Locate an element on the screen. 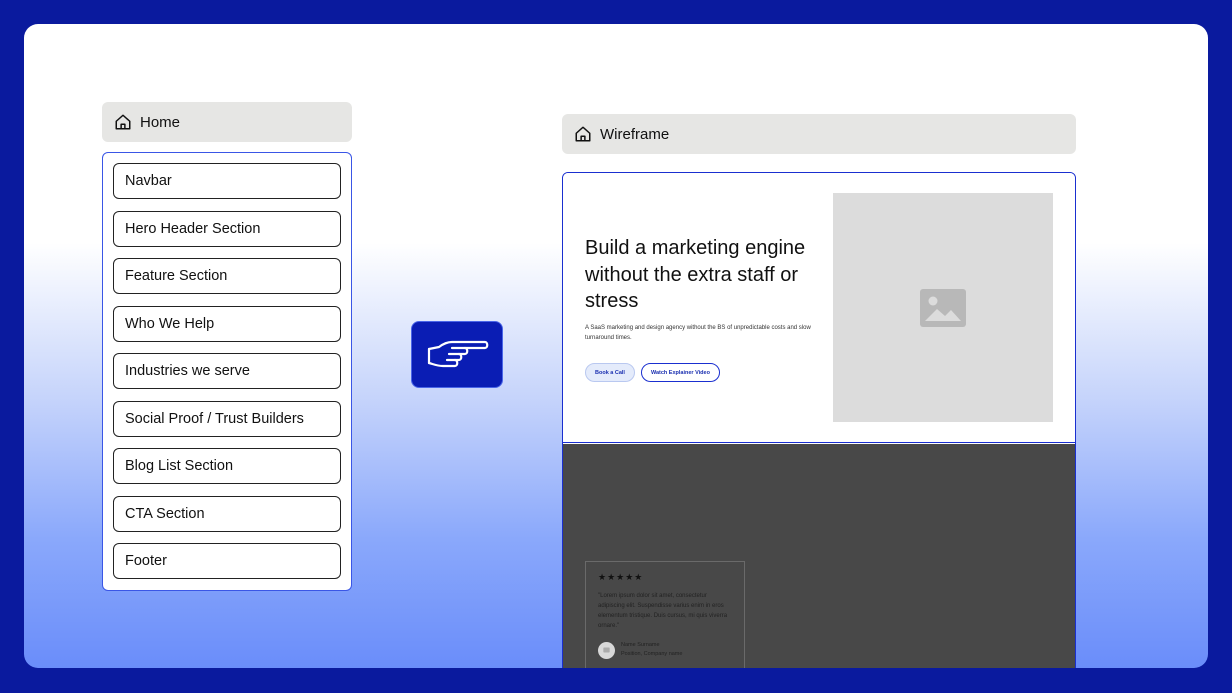 The image size is (1232, 693). hero-image-placeholder is located at coordinates (943, 307).